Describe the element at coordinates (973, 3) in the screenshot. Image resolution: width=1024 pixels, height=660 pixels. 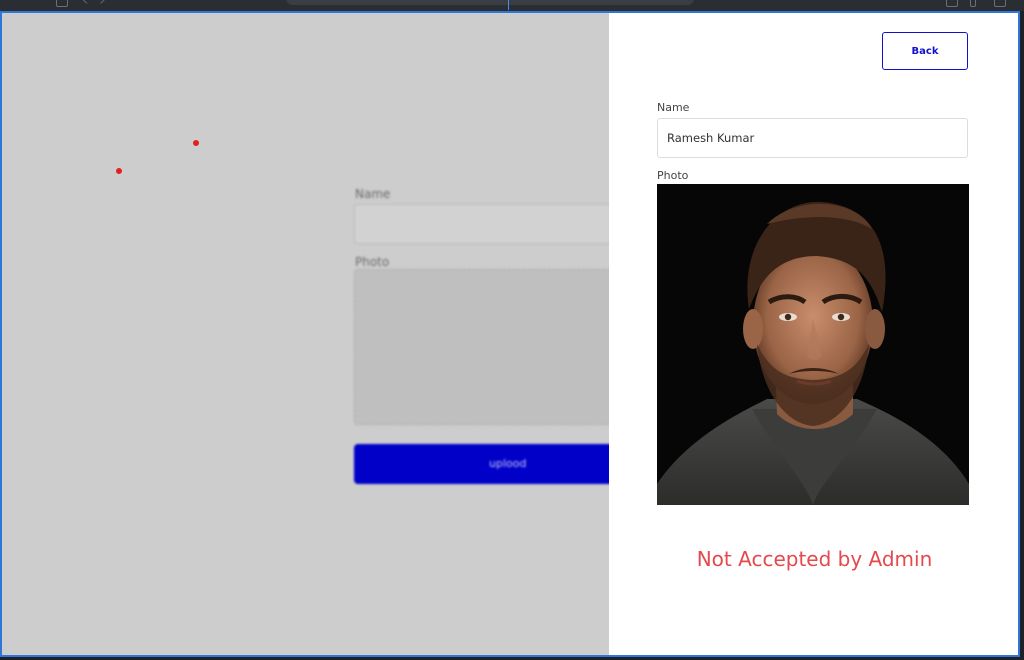
I see `add-tab-icon` at that location.